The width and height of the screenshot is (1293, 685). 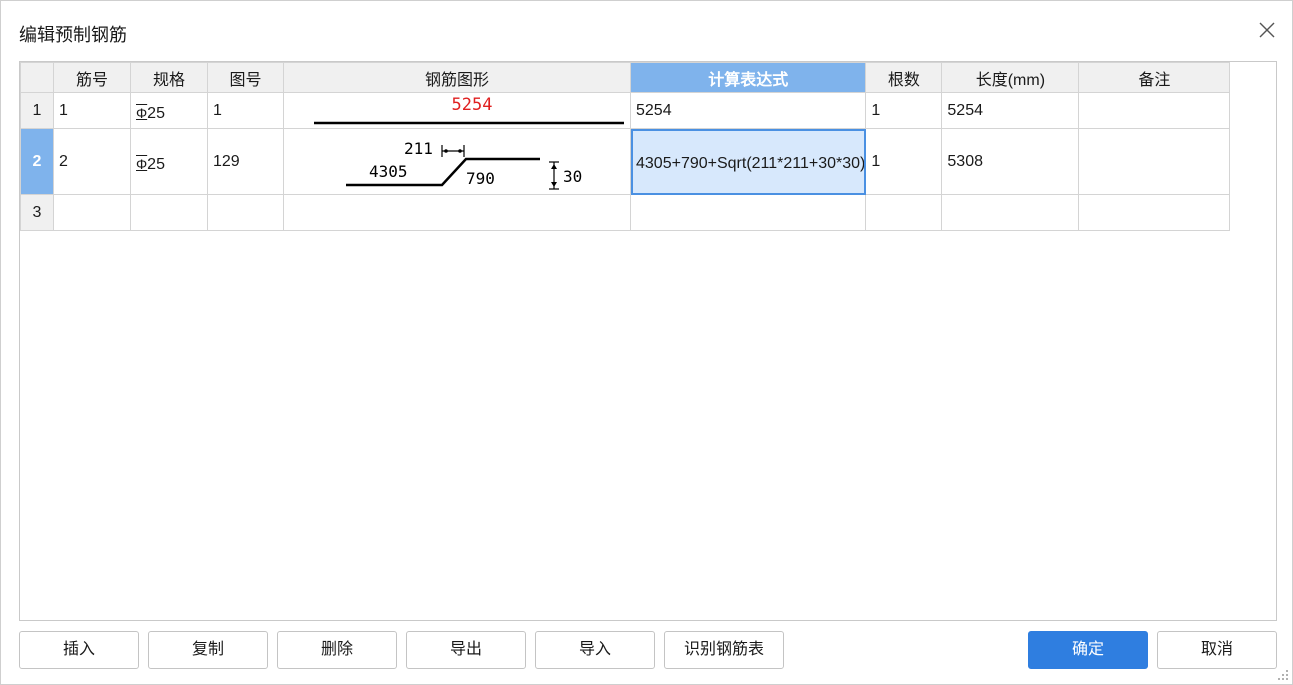 What do you see at coordinates (245, 110) in the screenshot?
I see `cell-fig-no: 1` at bounding box center [245, 110].